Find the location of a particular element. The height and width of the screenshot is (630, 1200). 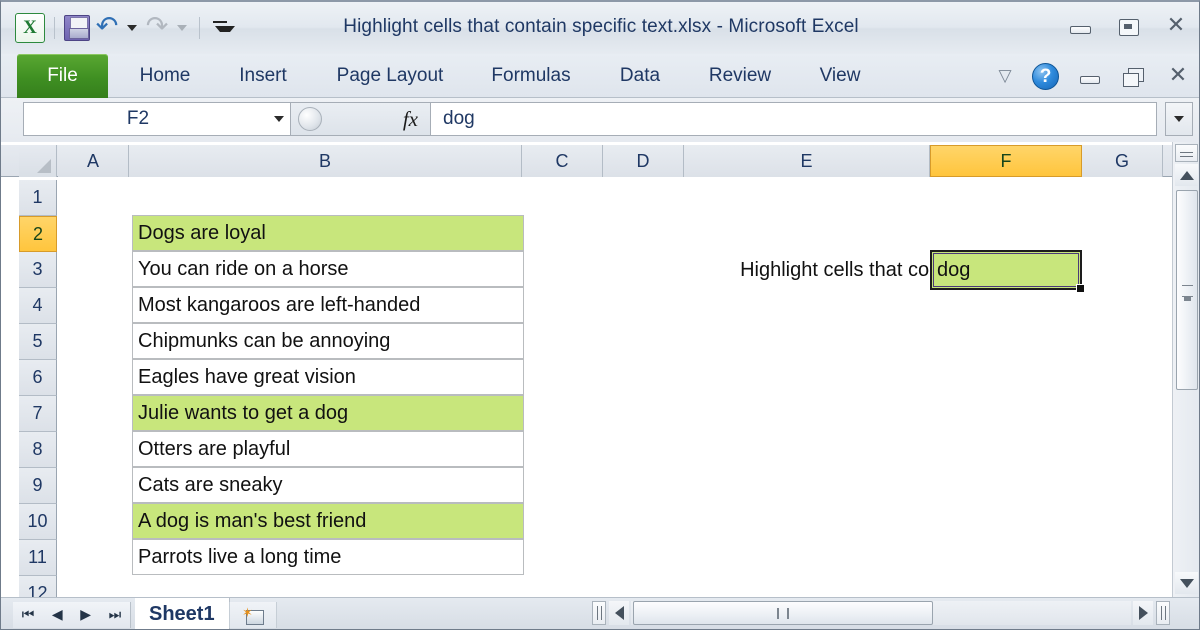

horizontal-scrollbar is located at coordinates (881, 613).